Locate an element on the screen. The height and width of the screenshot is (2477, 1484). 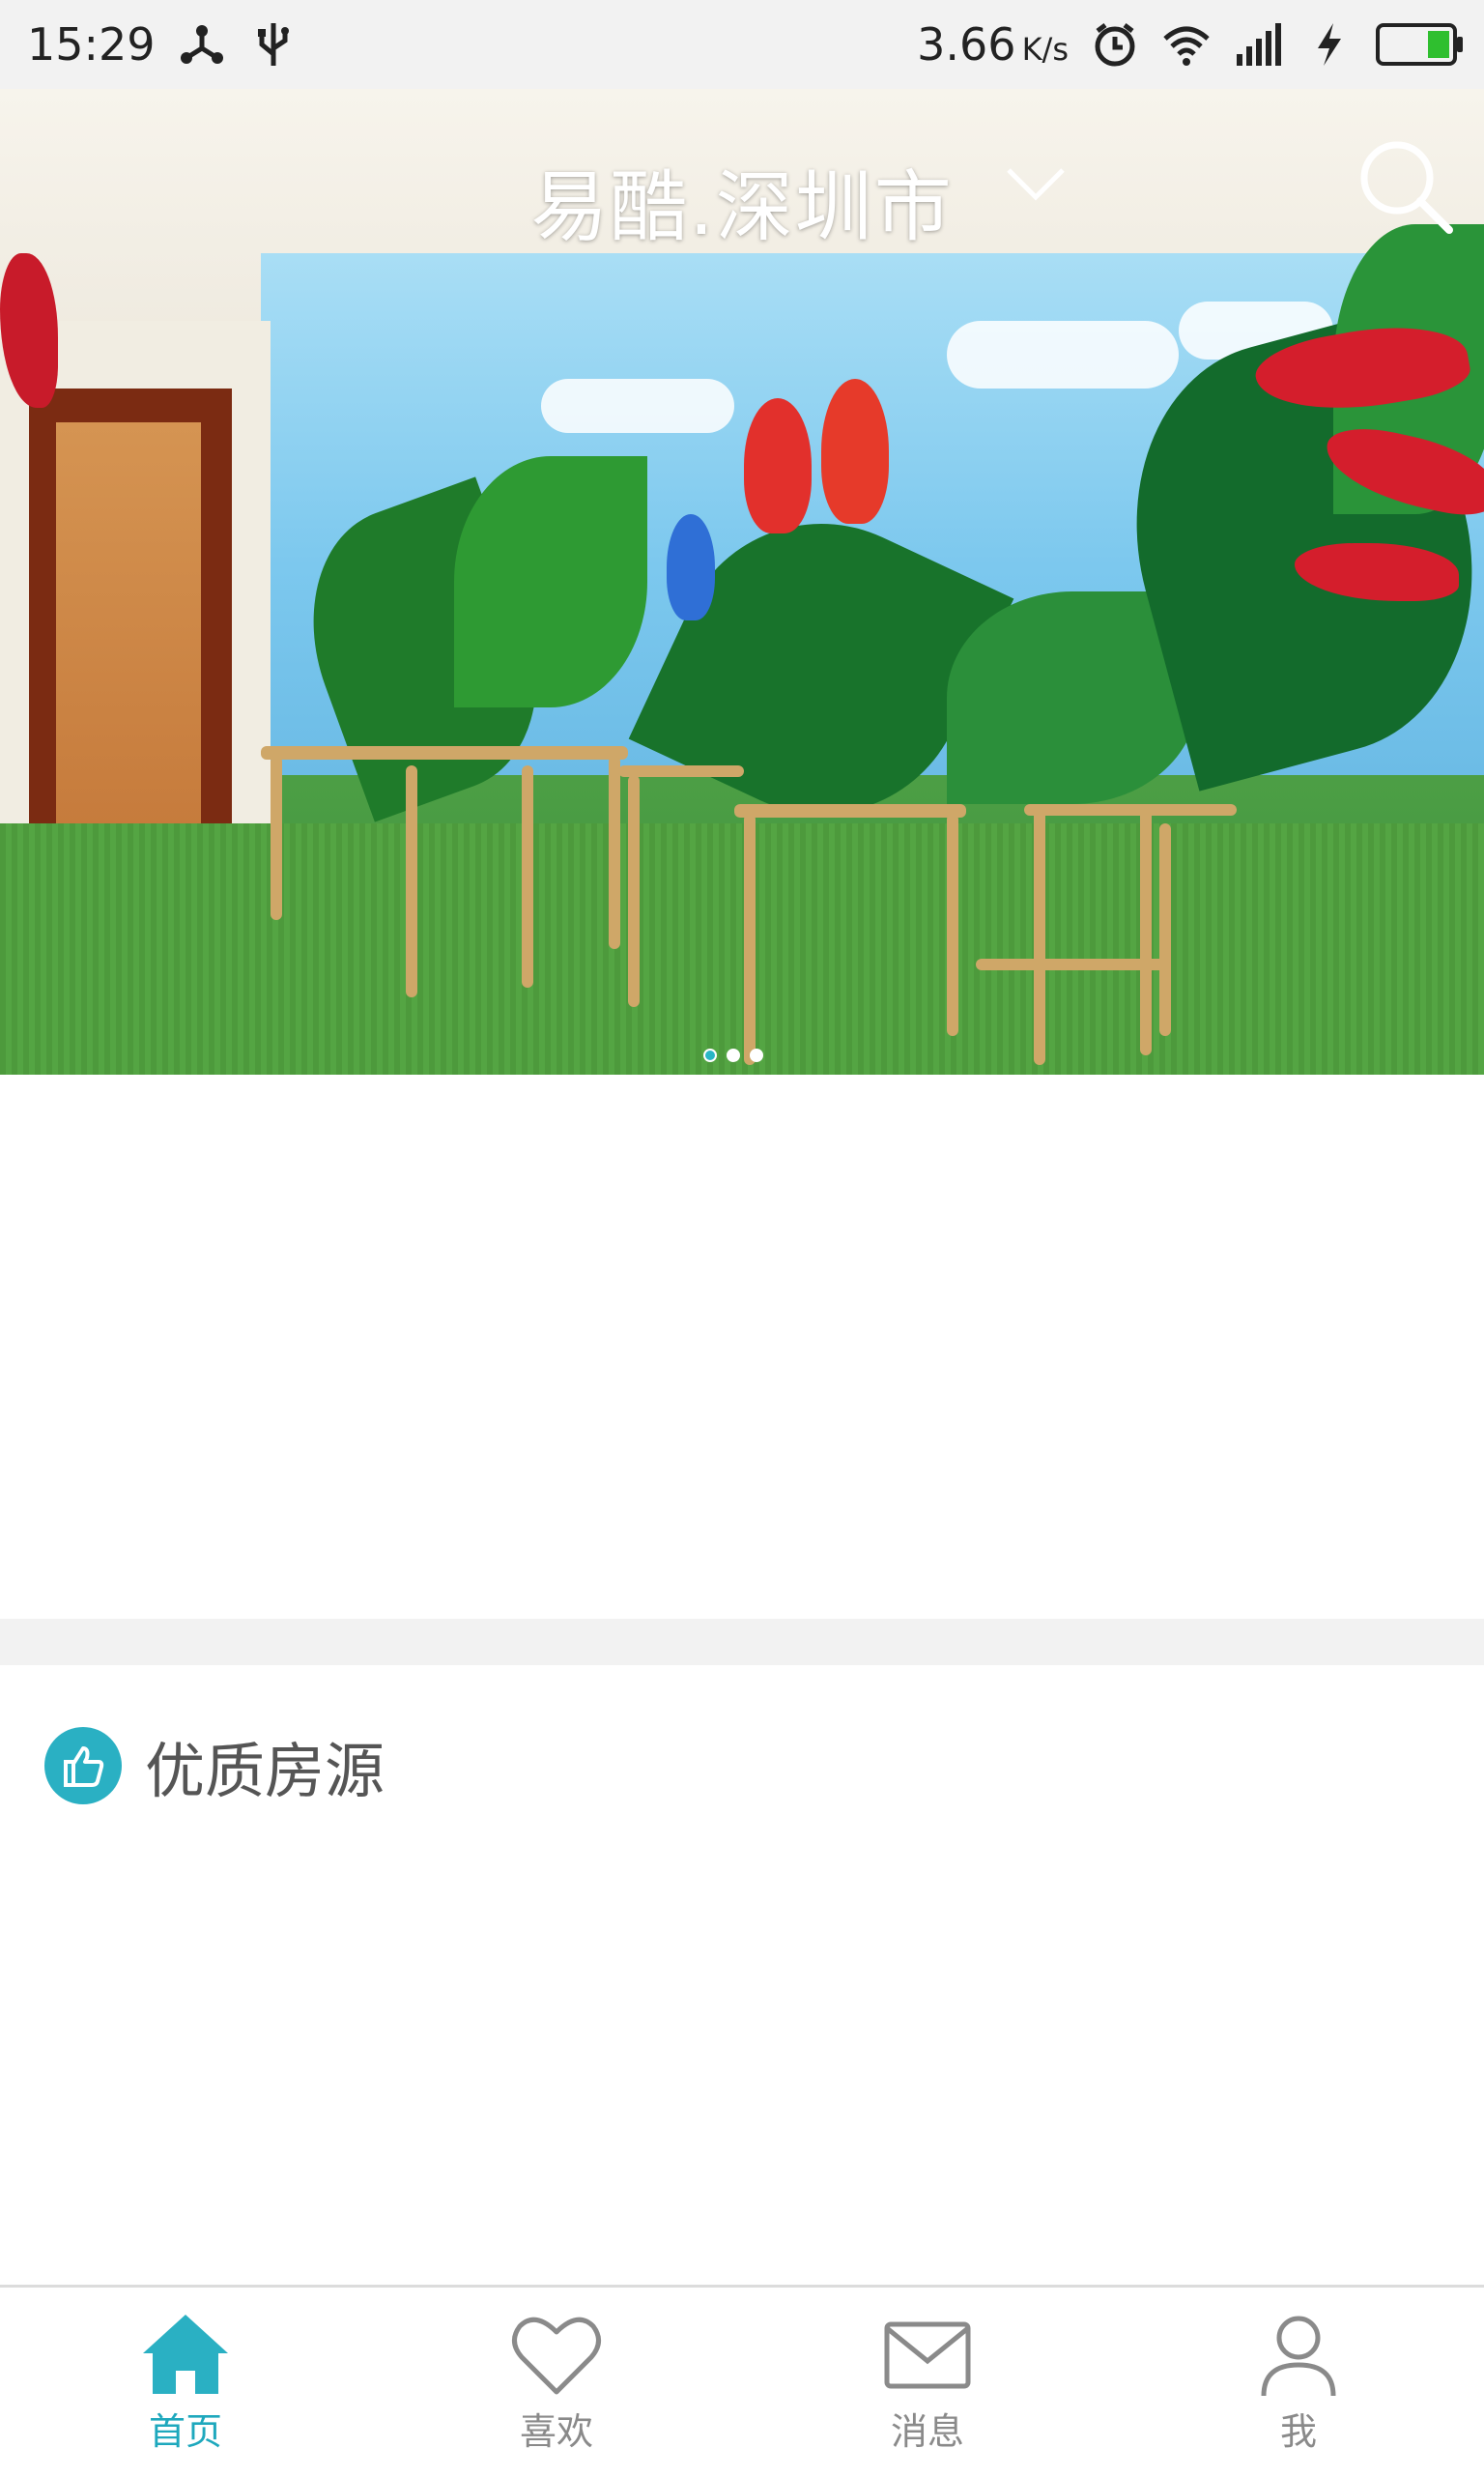
section-header: 优质房源 is located at coordinates (215, 1765).